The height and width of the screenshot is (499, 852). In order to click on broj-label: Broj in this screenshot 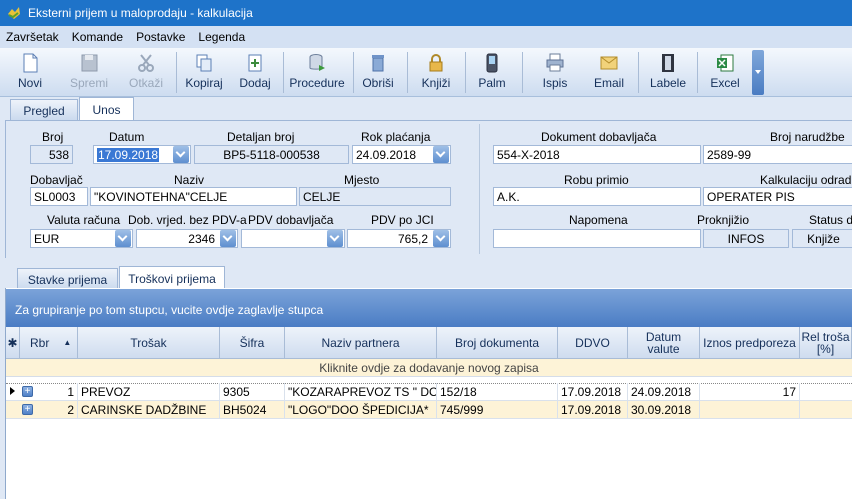, I will do `click(53, 137)`.